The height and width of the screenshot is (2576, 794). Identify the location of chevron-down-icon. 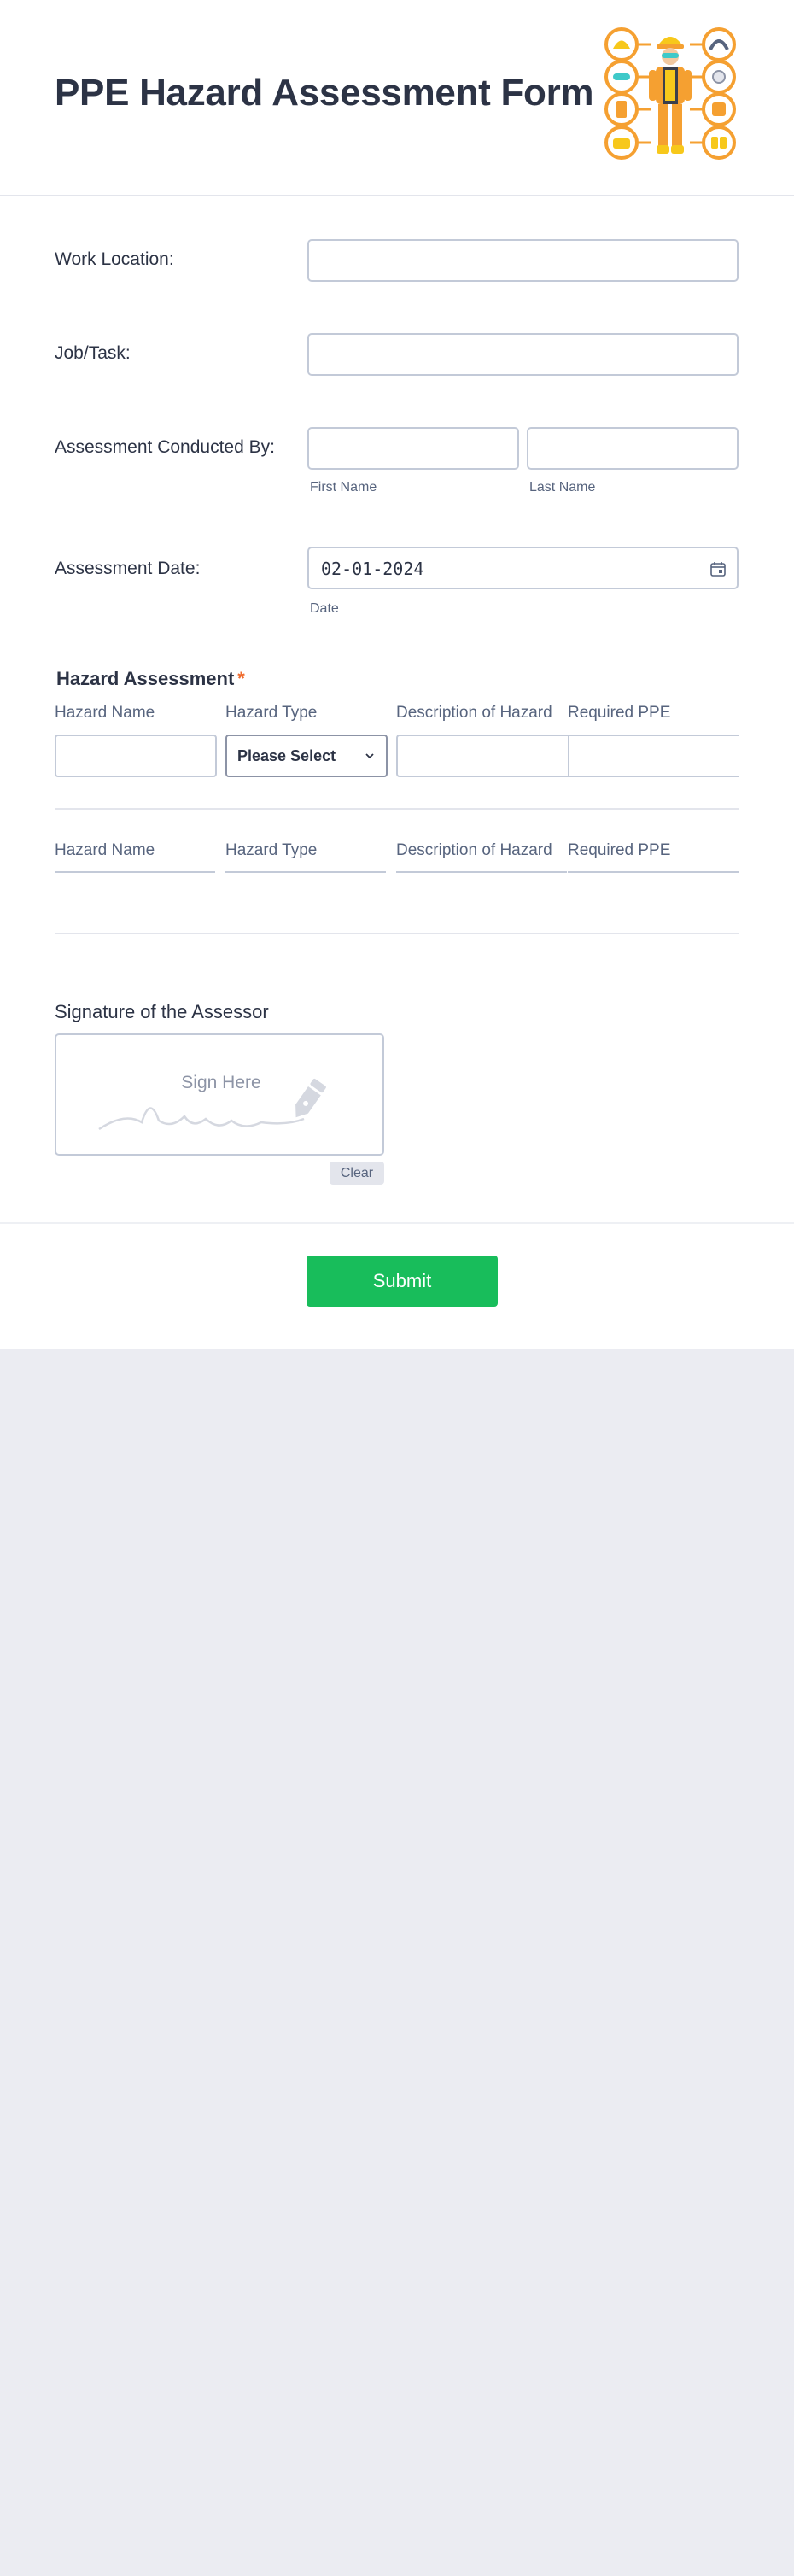
(370, 756).